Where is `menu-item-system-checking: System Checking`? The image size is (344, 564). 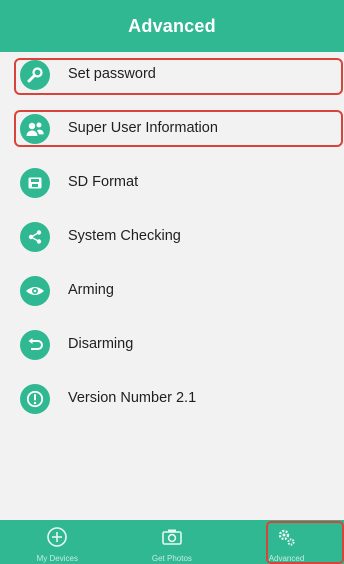 menu-item-system-checking: System Checking is located at coordinates (172, 237).